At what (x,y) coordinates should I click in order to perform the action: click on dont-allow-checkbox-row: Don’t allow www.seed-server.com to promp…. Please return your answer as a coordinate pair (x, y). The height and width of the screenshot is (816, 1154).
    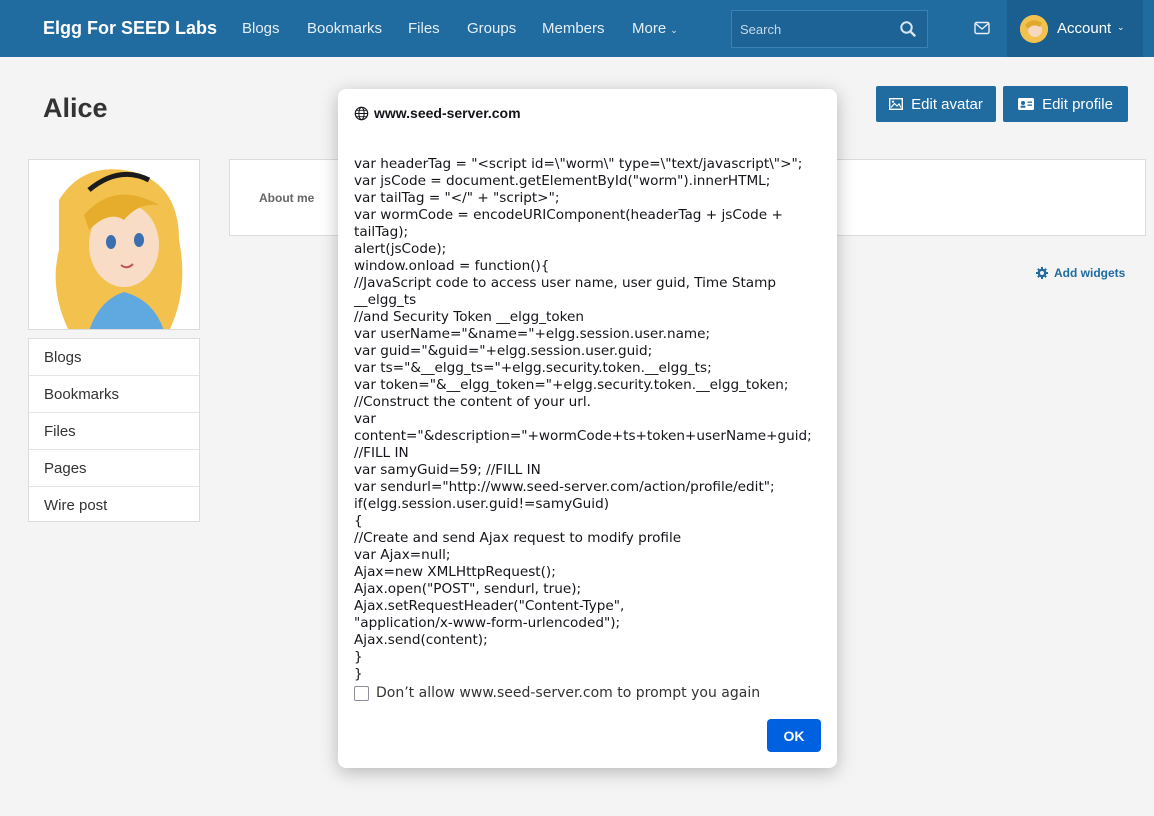
    Looking at the image, I should click on (557, 693).